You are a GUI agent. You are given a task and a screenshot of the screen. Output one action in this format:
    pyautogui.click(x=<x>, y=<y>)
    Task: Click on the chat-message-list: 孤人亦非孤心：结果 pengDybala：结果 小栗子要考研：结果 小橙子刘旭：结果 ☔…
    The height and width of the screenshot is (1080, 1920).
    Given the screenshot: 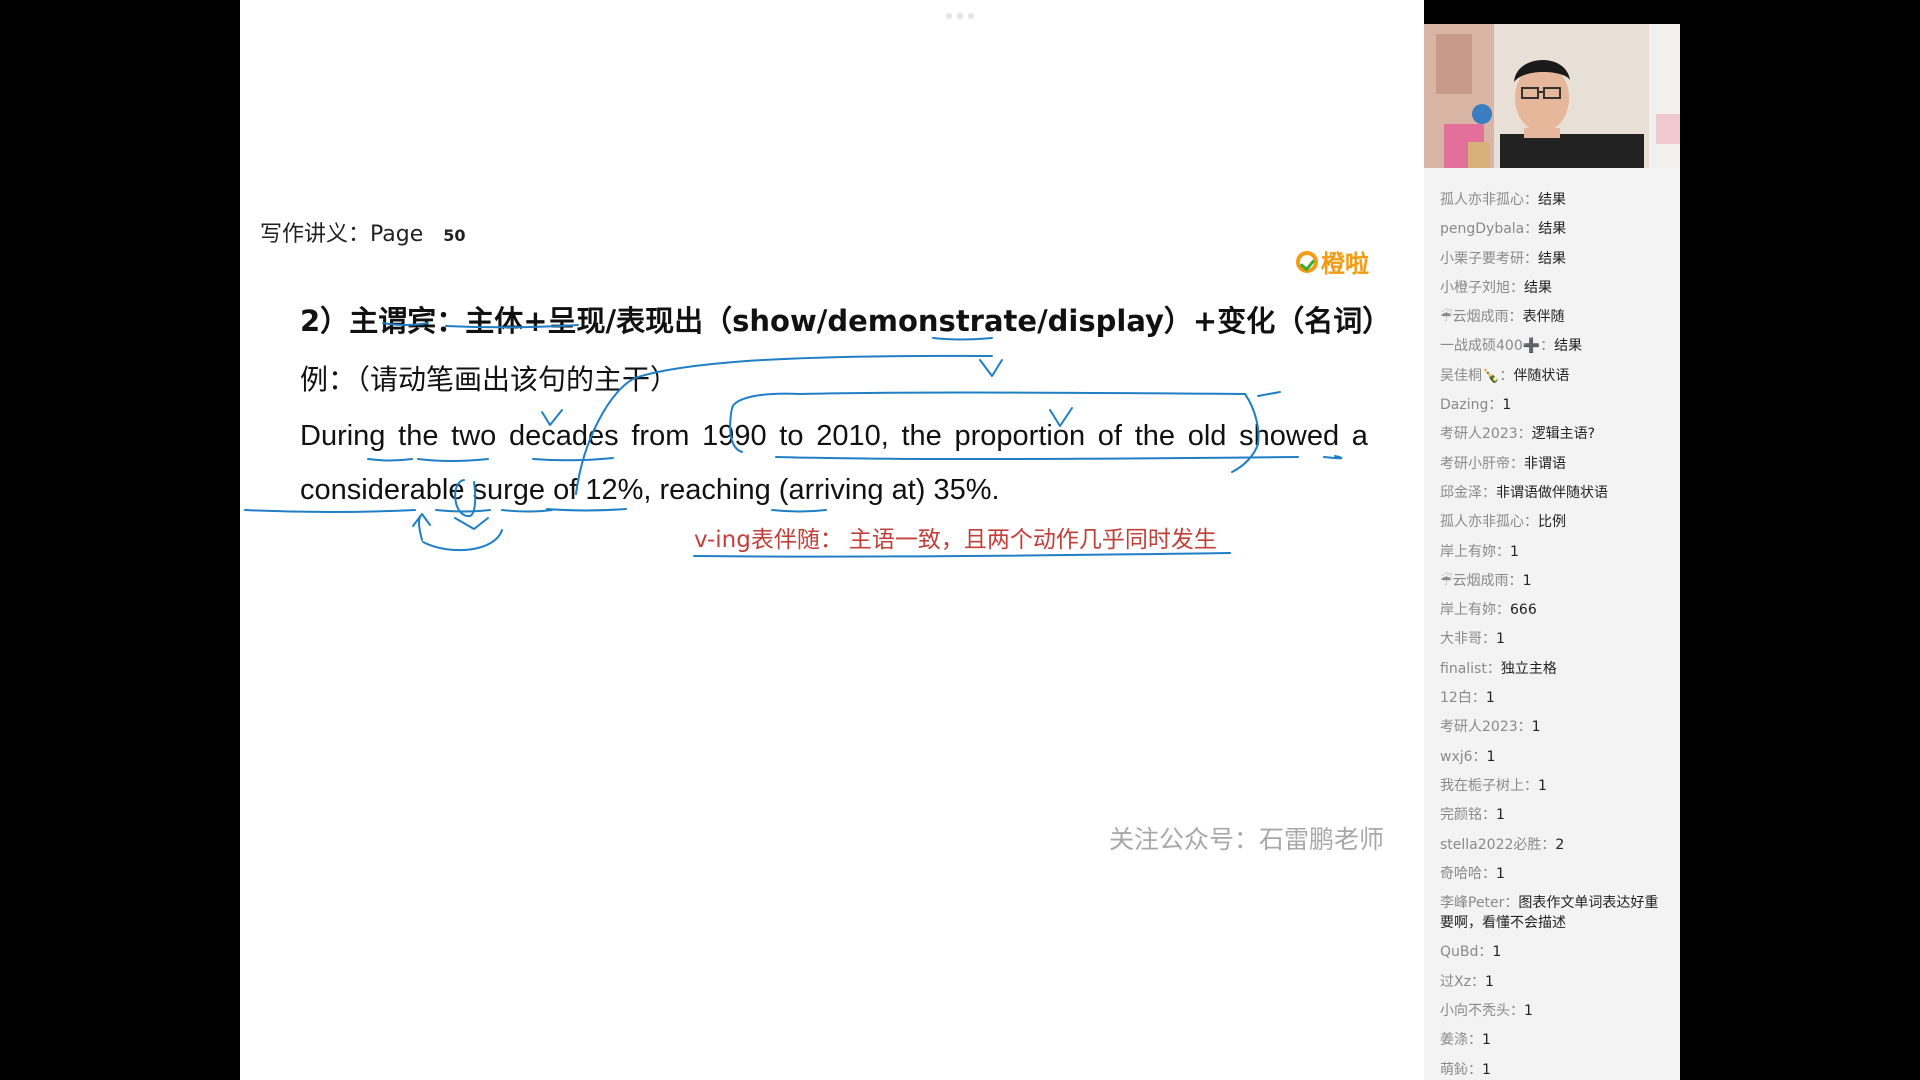 What is the action you would take?
    pyautogui.click(x=1556, y=635)
    